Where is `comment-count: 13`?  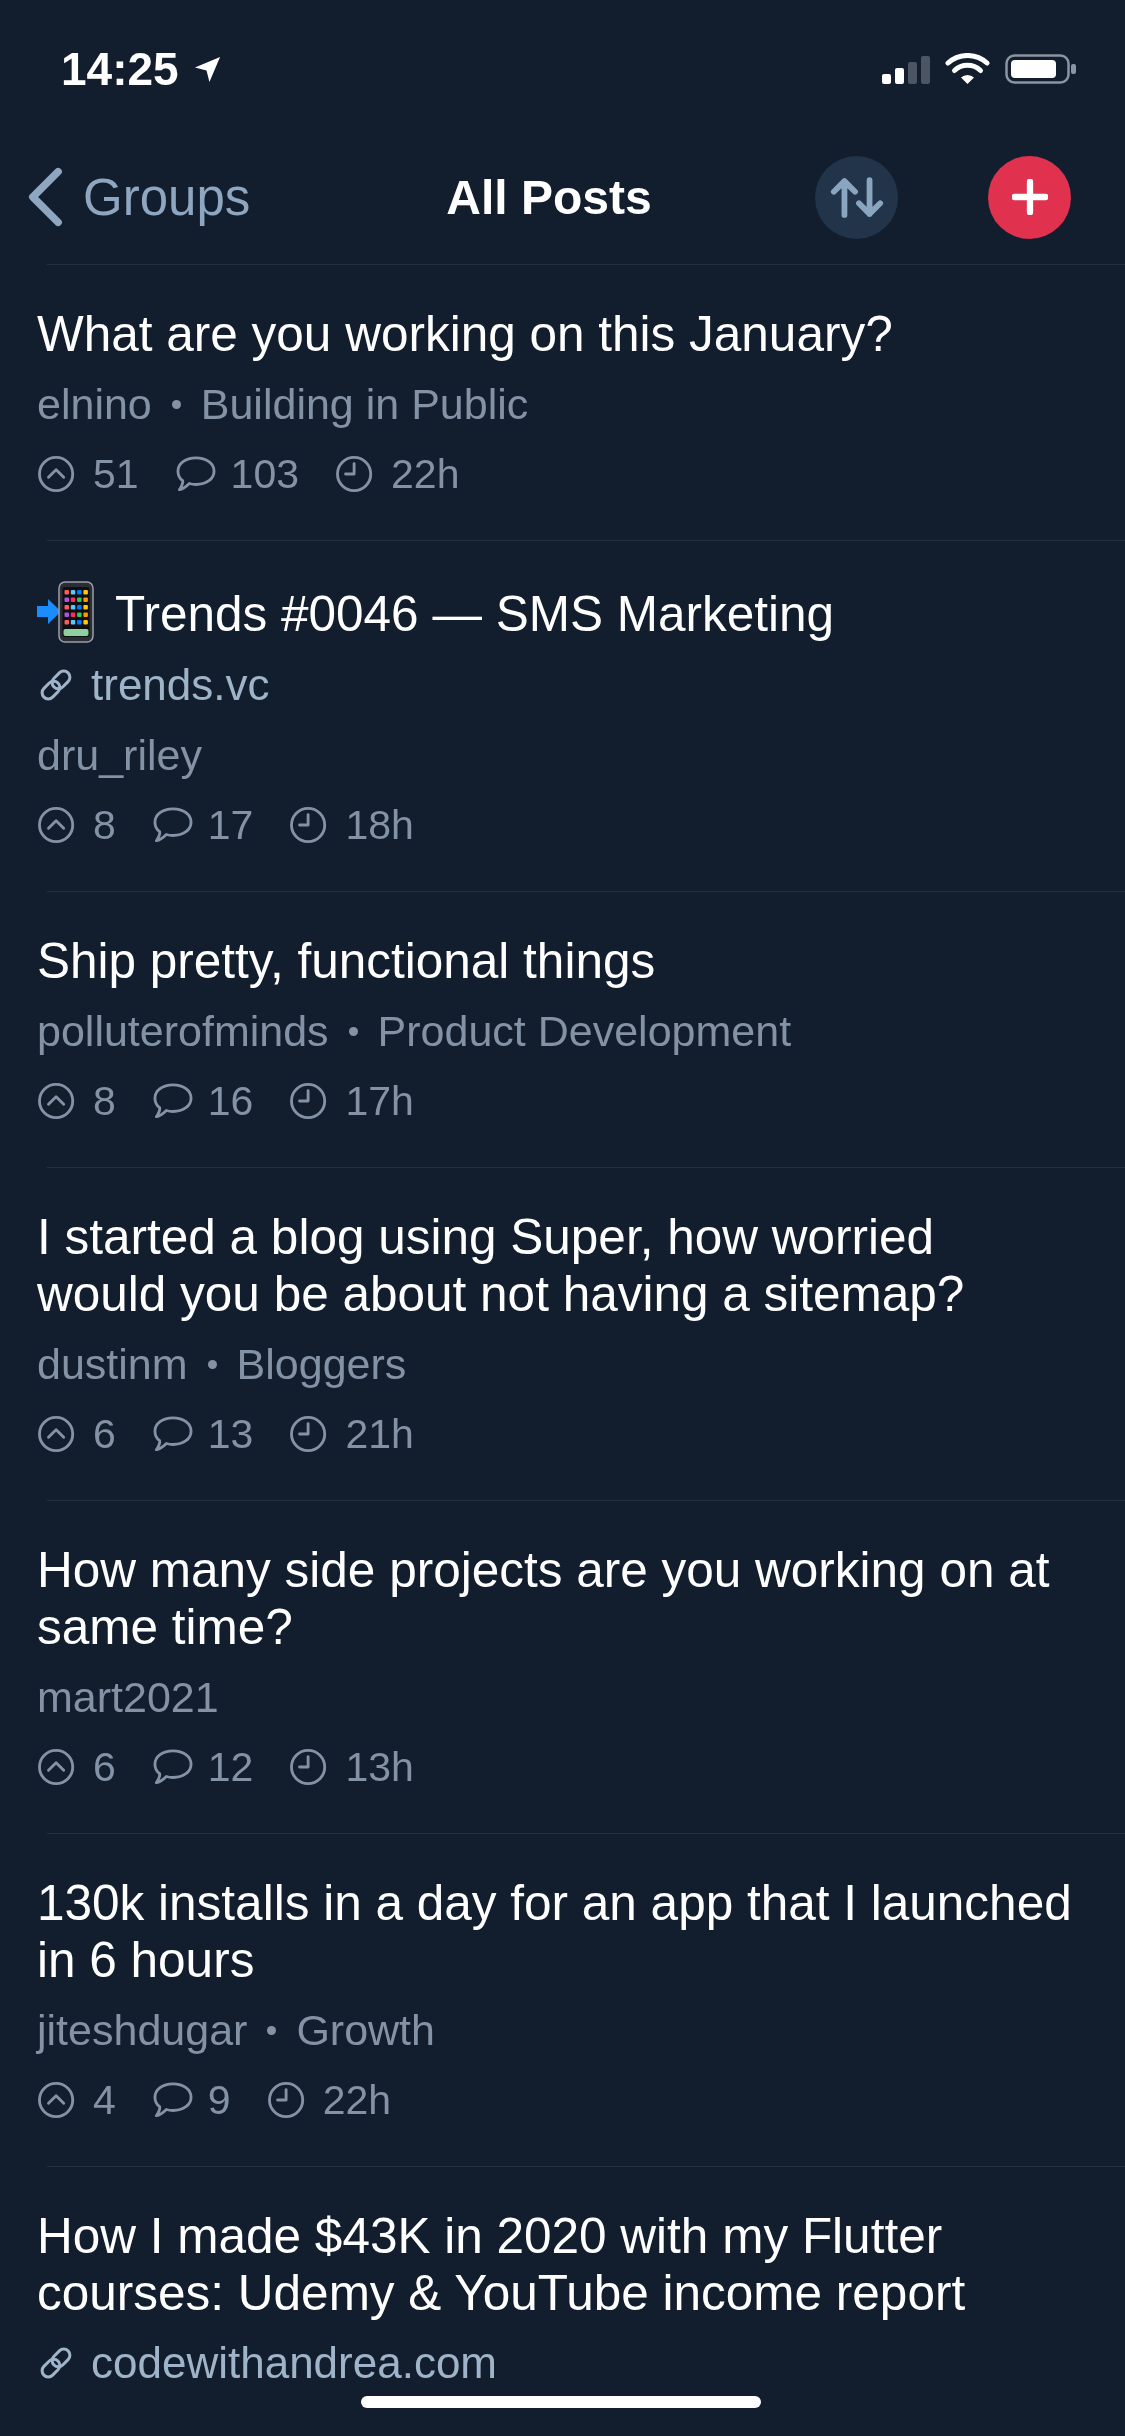 comment-count: 13 is located at coordinates (230, 1434).